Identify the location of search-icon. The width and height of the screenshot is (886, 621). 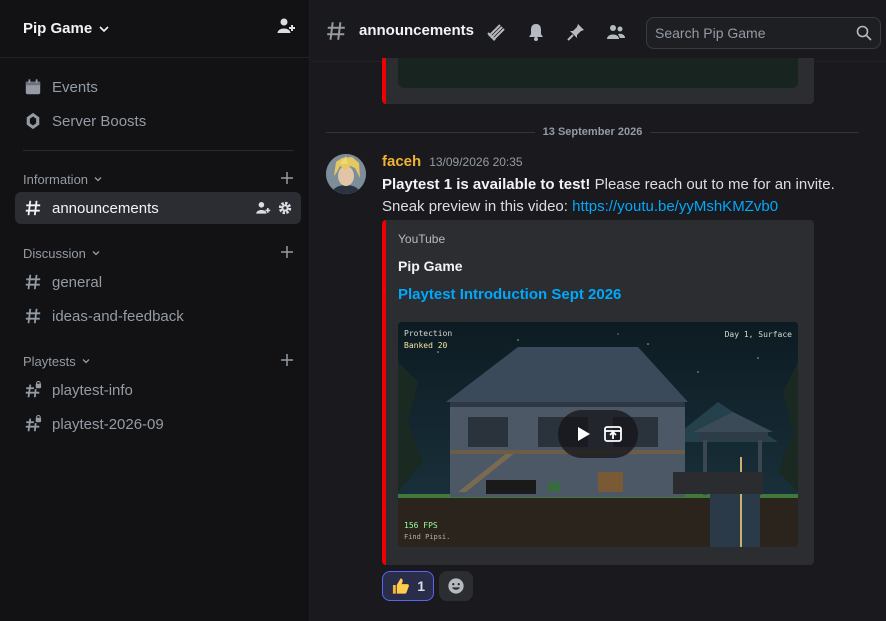
(864, 33).